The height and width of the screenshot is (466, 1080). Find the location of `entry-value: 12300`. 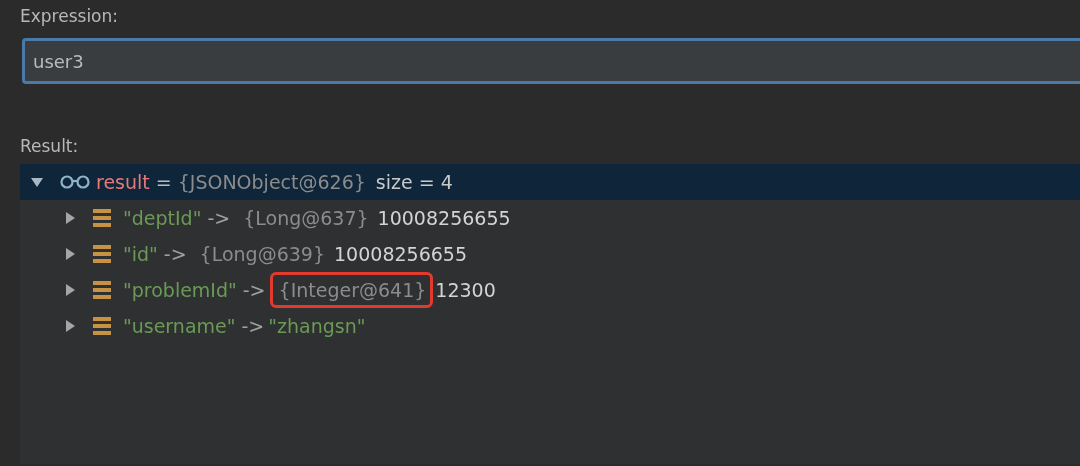

entry-value: 12300 is located at coordinates (465, 290).